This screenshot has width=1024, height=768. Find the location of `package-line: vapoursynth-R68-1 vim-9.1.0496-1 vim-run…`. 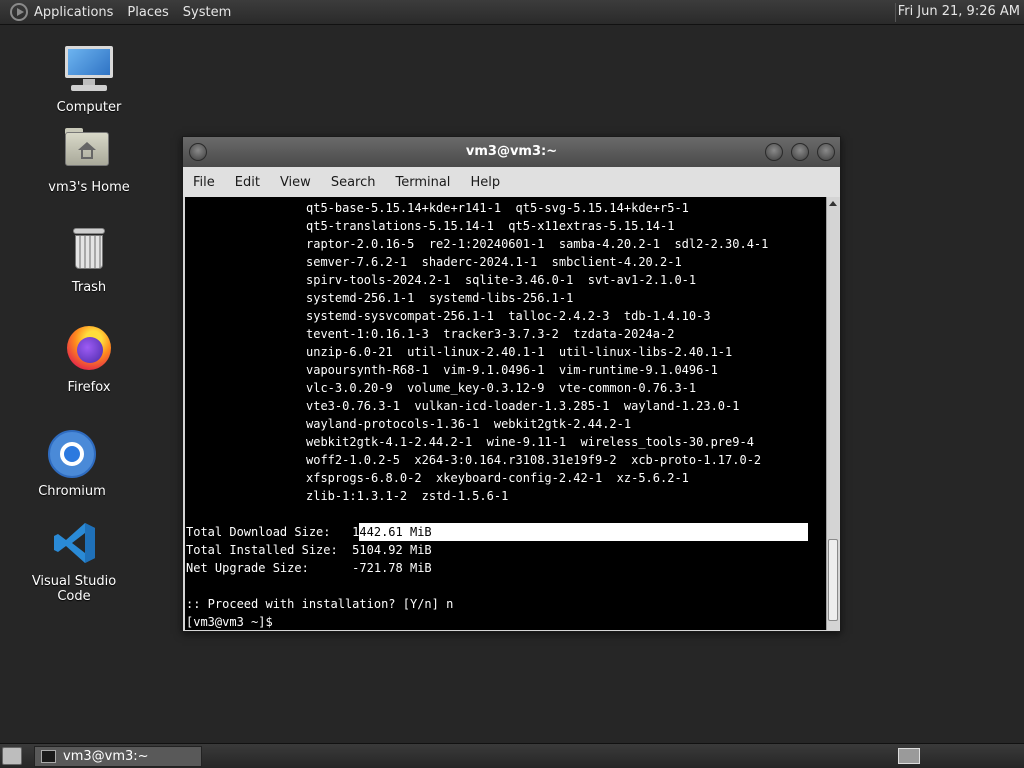

package-line: vapoursynth-R68-1 vim-9.1.0496-1 vim-run… is located at coordinates (512, 370).